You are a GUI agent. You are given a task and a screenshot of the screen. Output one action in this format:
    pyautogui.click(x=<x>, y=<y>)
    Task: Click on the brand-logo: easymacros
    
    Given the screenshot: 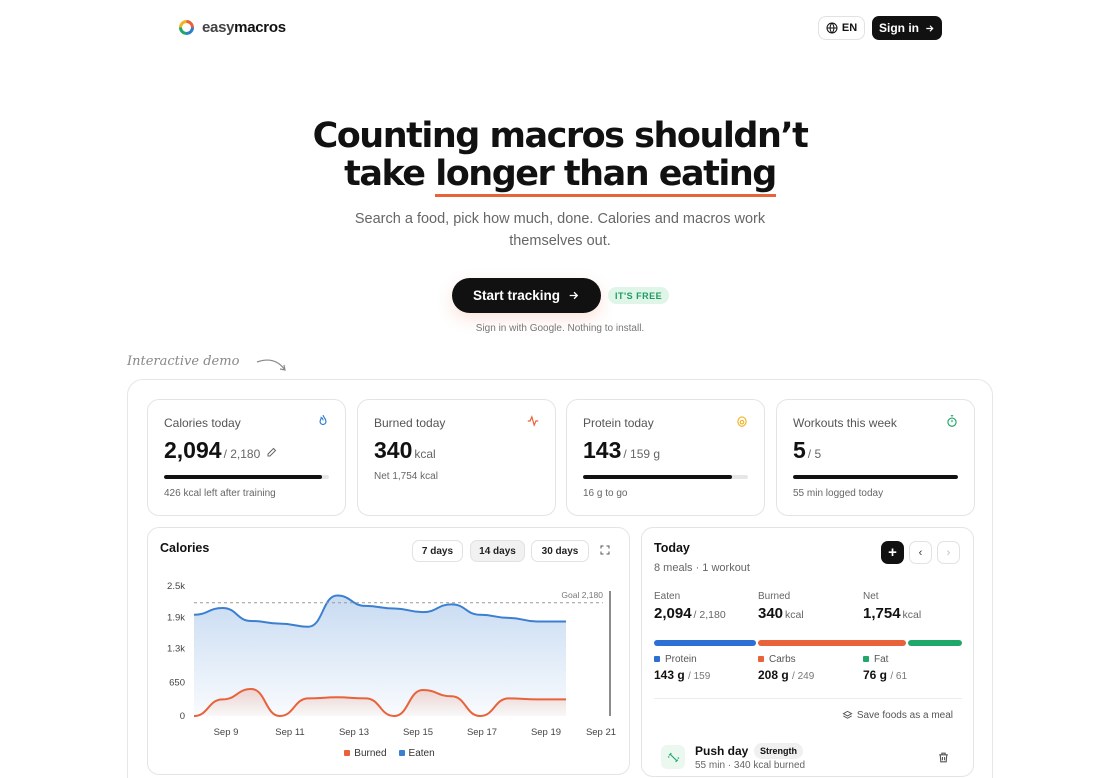 What is the action you would take?
    pyautogui.click(x=232, y=27)
    